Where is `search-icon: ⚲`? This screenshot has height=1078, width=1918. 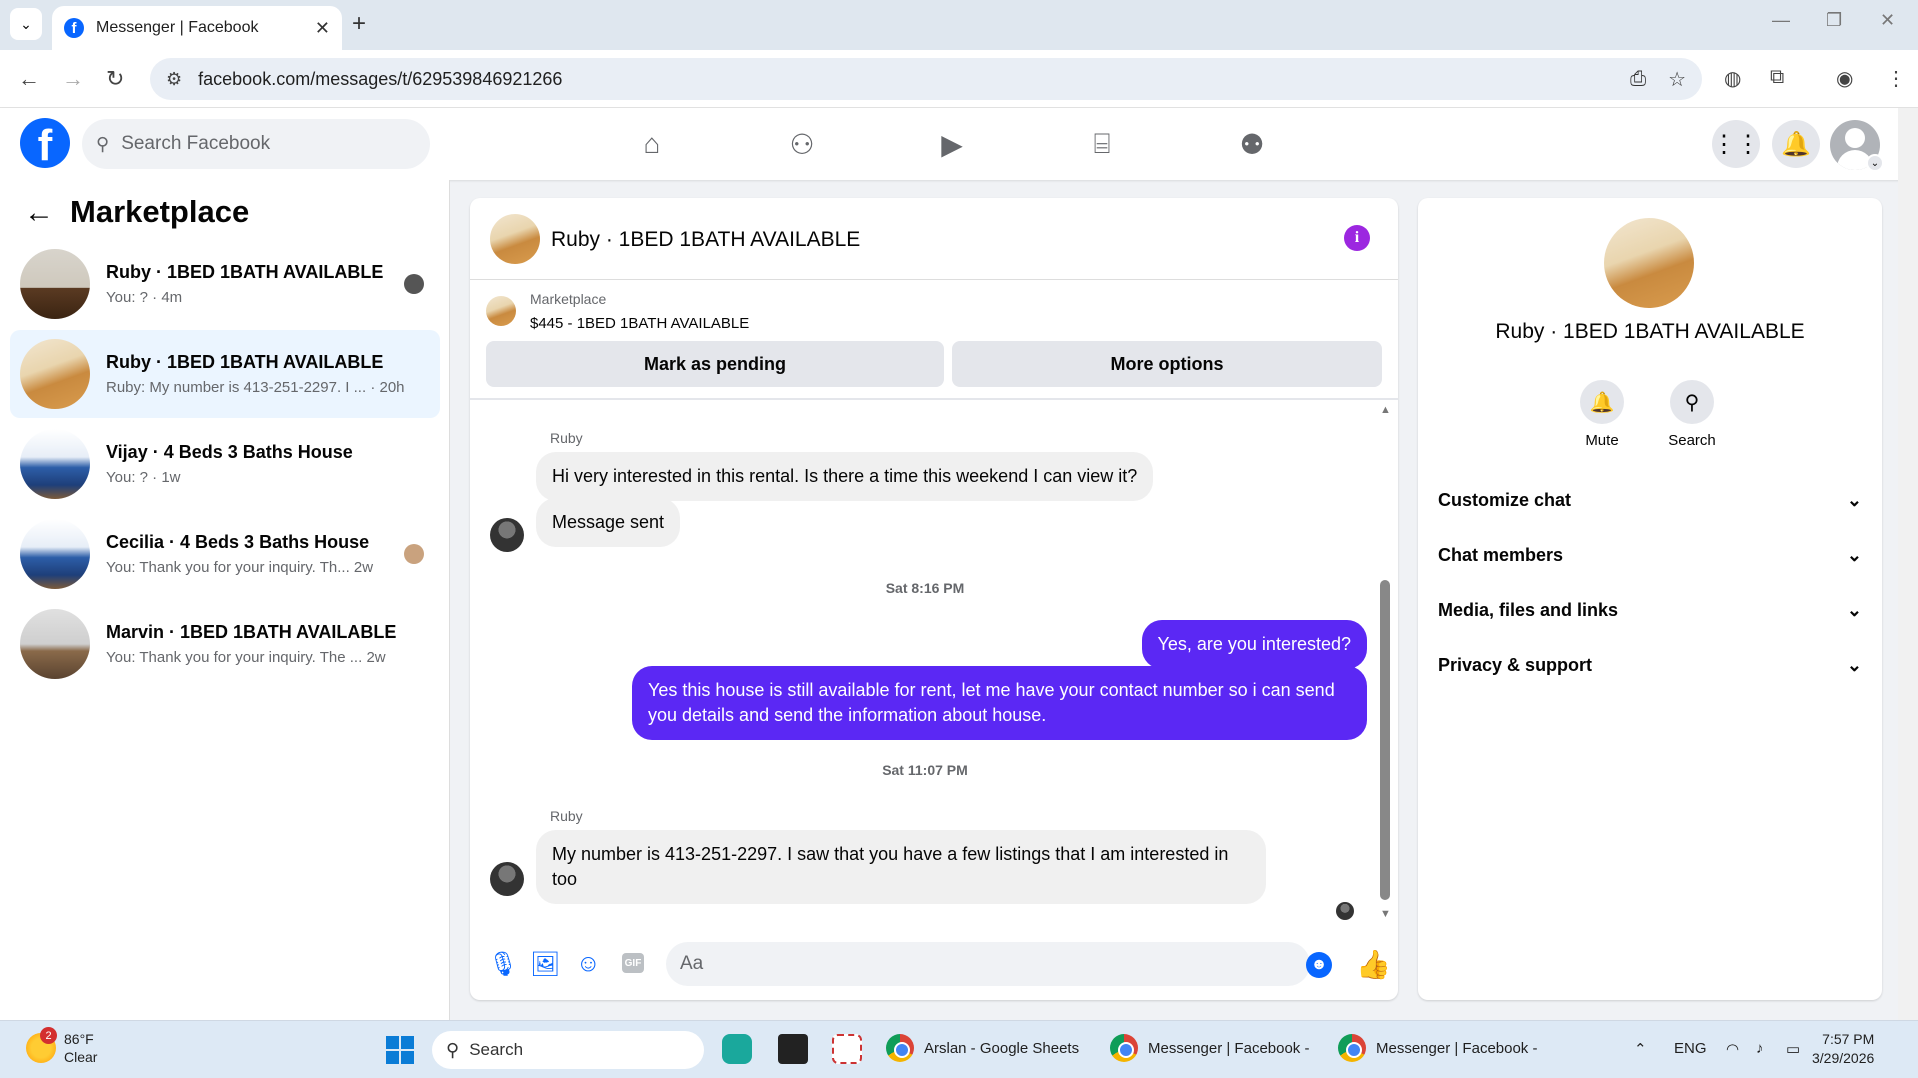 search-icon: ⚲ is located at coordinates (1692, 402).